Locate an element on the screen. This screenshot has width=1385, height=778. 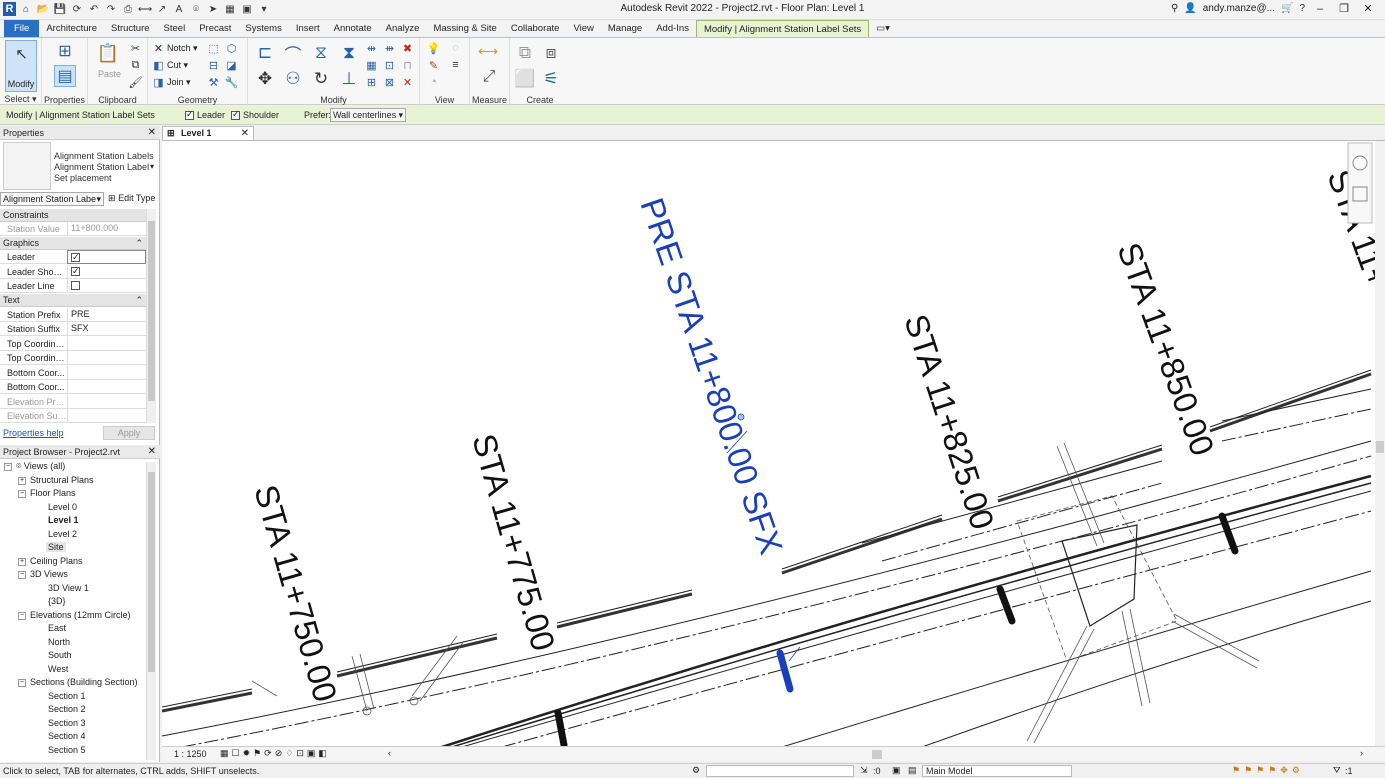
shoulder-checkbox is located at coordinates (235, 114).